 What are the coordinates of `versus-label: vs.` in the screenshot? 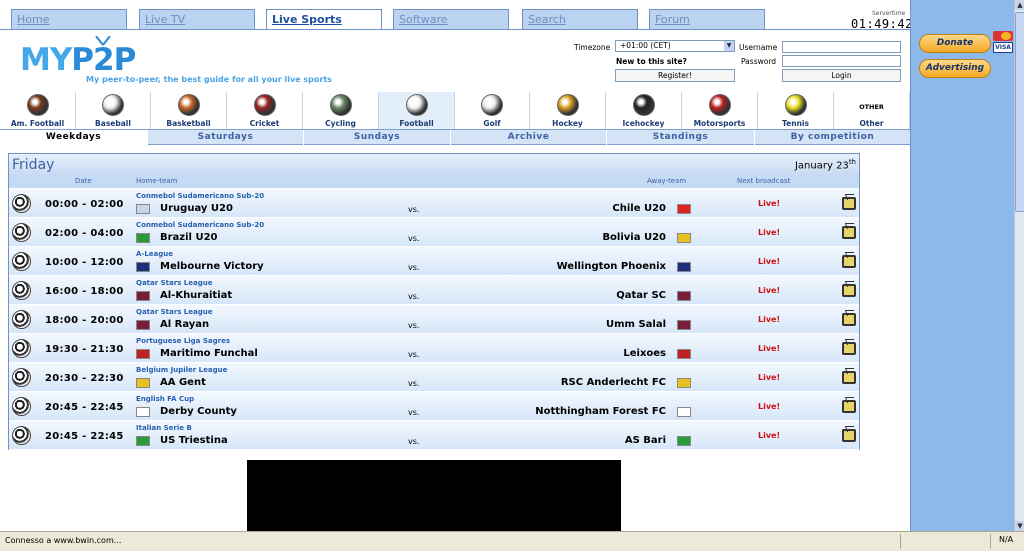 It's located at (414, 383).